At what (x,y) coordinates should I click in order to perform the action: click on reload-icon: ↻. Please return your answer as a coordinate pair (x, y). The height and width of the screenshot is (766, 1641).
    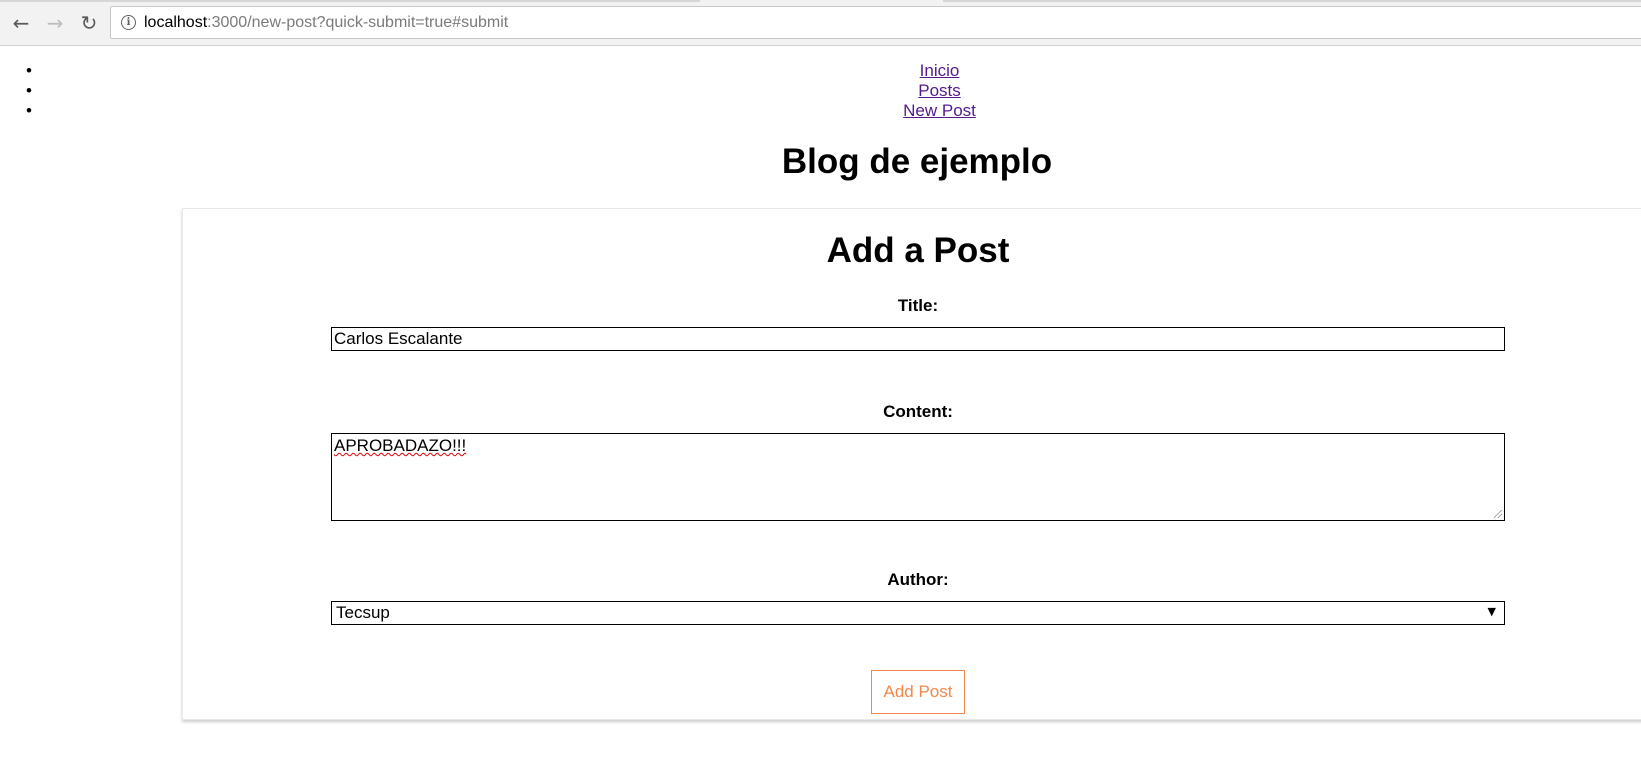
    Looking at the image, I should click on (89, 23).